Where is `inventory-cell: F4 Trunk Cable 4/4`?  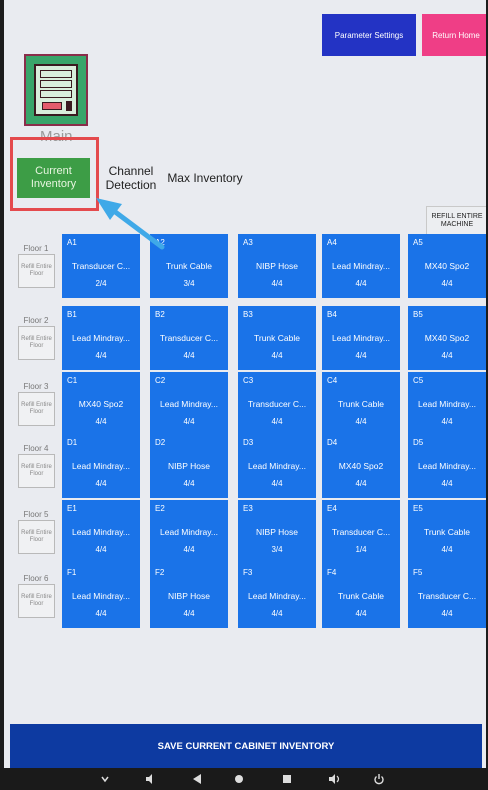 inventory-cell: F4 Trunk Cable 4/4 is located at coordinates (361, 596).